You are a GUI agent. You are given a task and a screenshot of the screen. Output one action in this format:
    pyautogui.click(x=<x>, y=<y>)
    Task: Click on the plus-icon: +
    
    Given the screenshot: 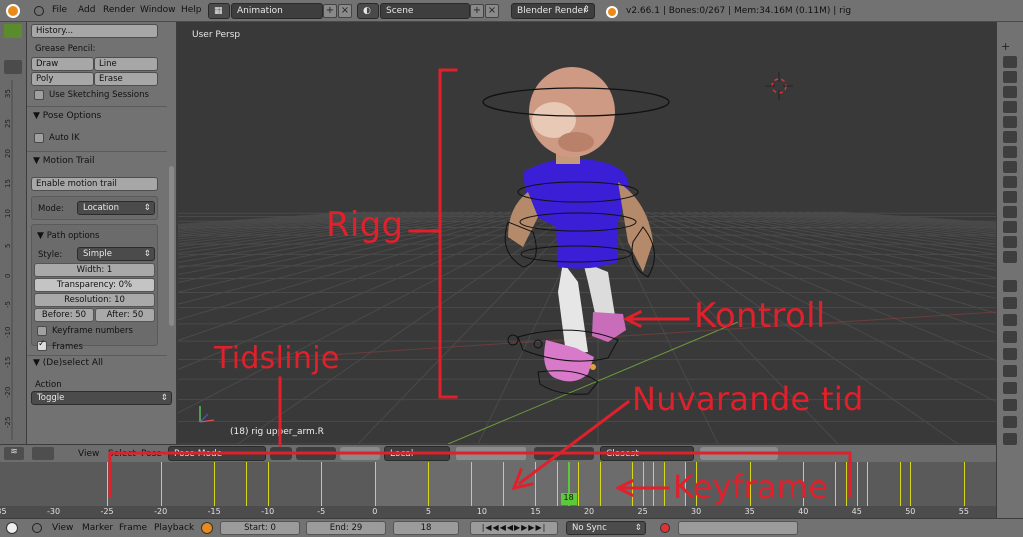 What is the action you would take?
    pyautogui.click(x=1005, y=46)
    